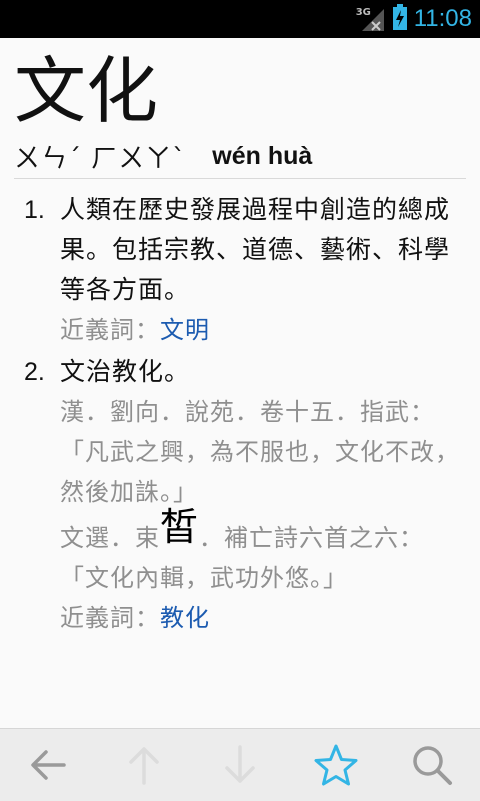  I want to click on divider, so click(240, 178).